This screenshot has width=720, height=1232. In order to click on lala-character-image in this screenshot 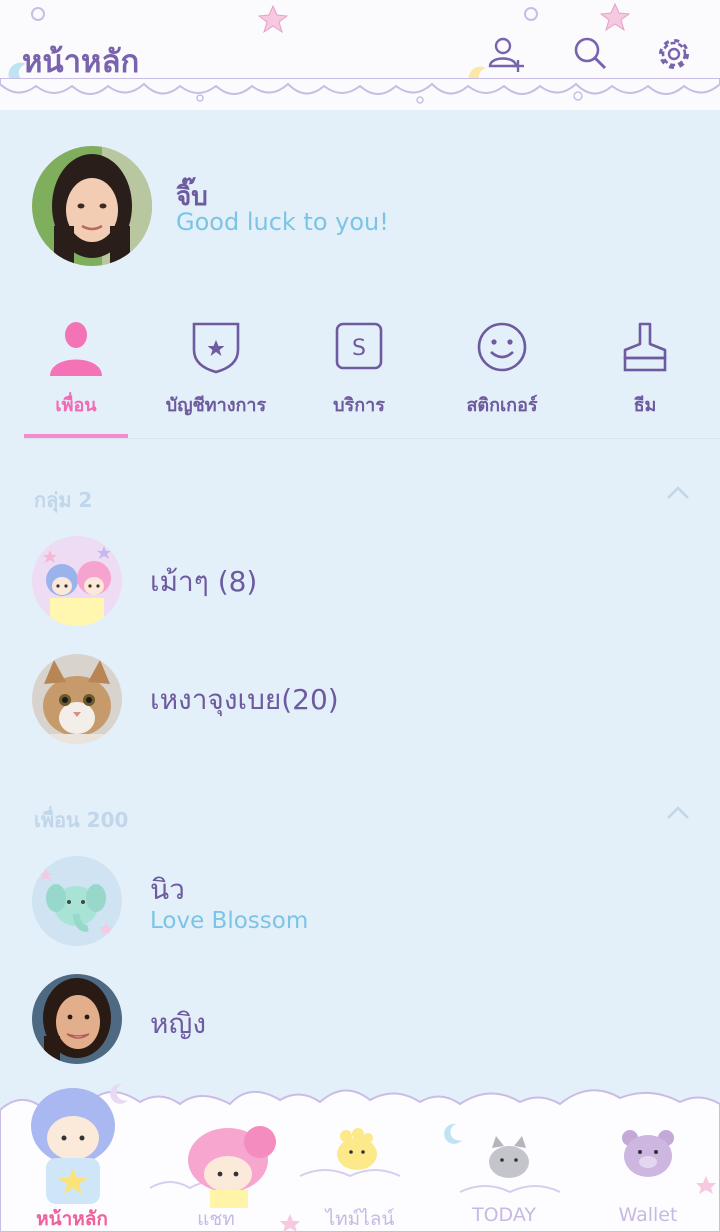, I will do `click(232, 1167)`.